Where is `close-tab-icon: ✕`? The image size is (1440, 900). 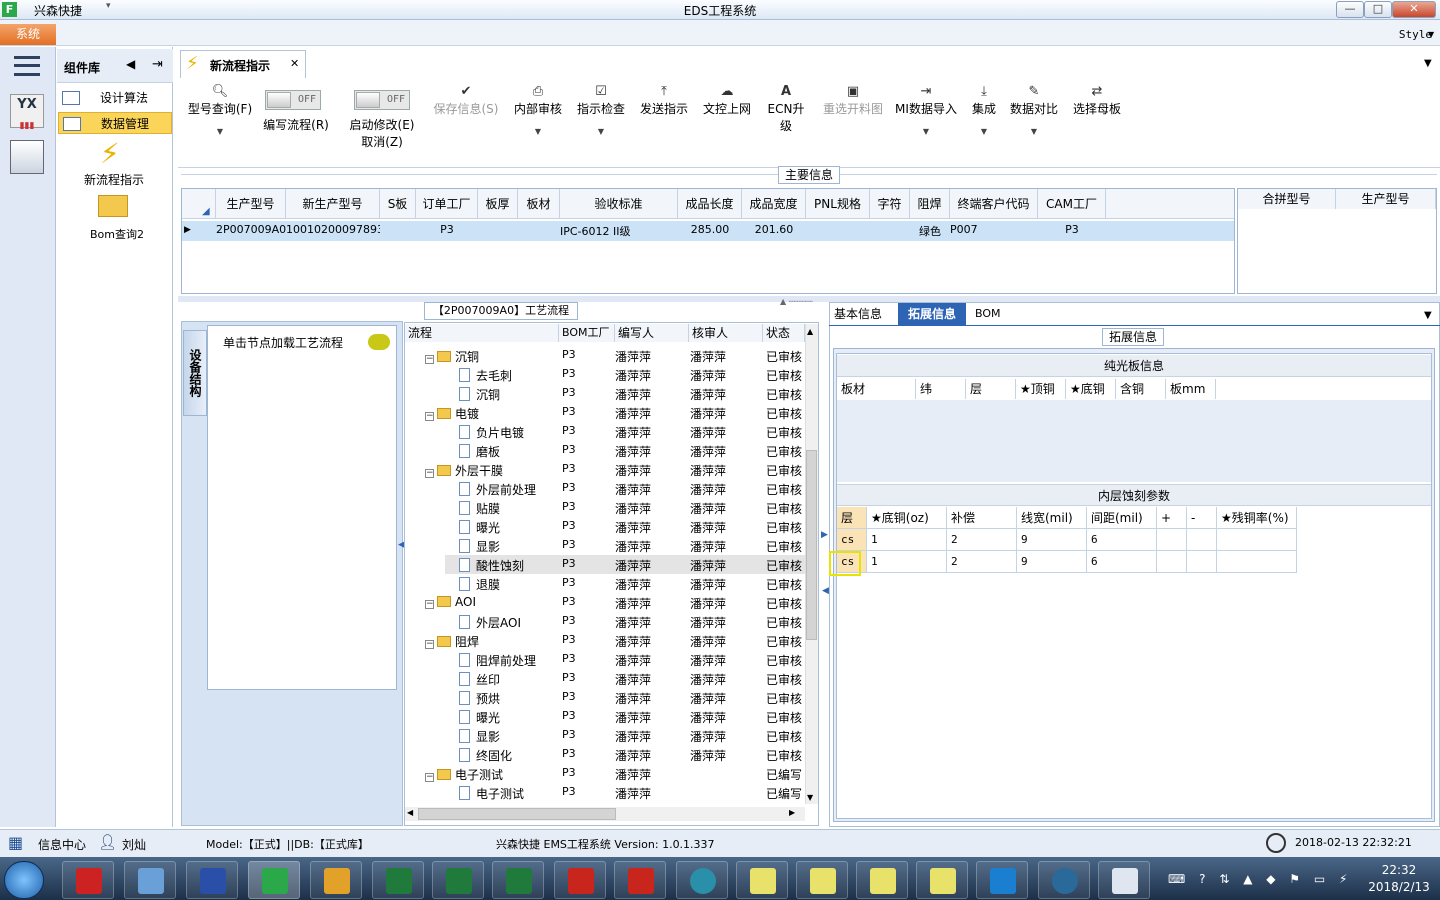 close-tab-icon: ✕ is located at coordinates (294, 63).